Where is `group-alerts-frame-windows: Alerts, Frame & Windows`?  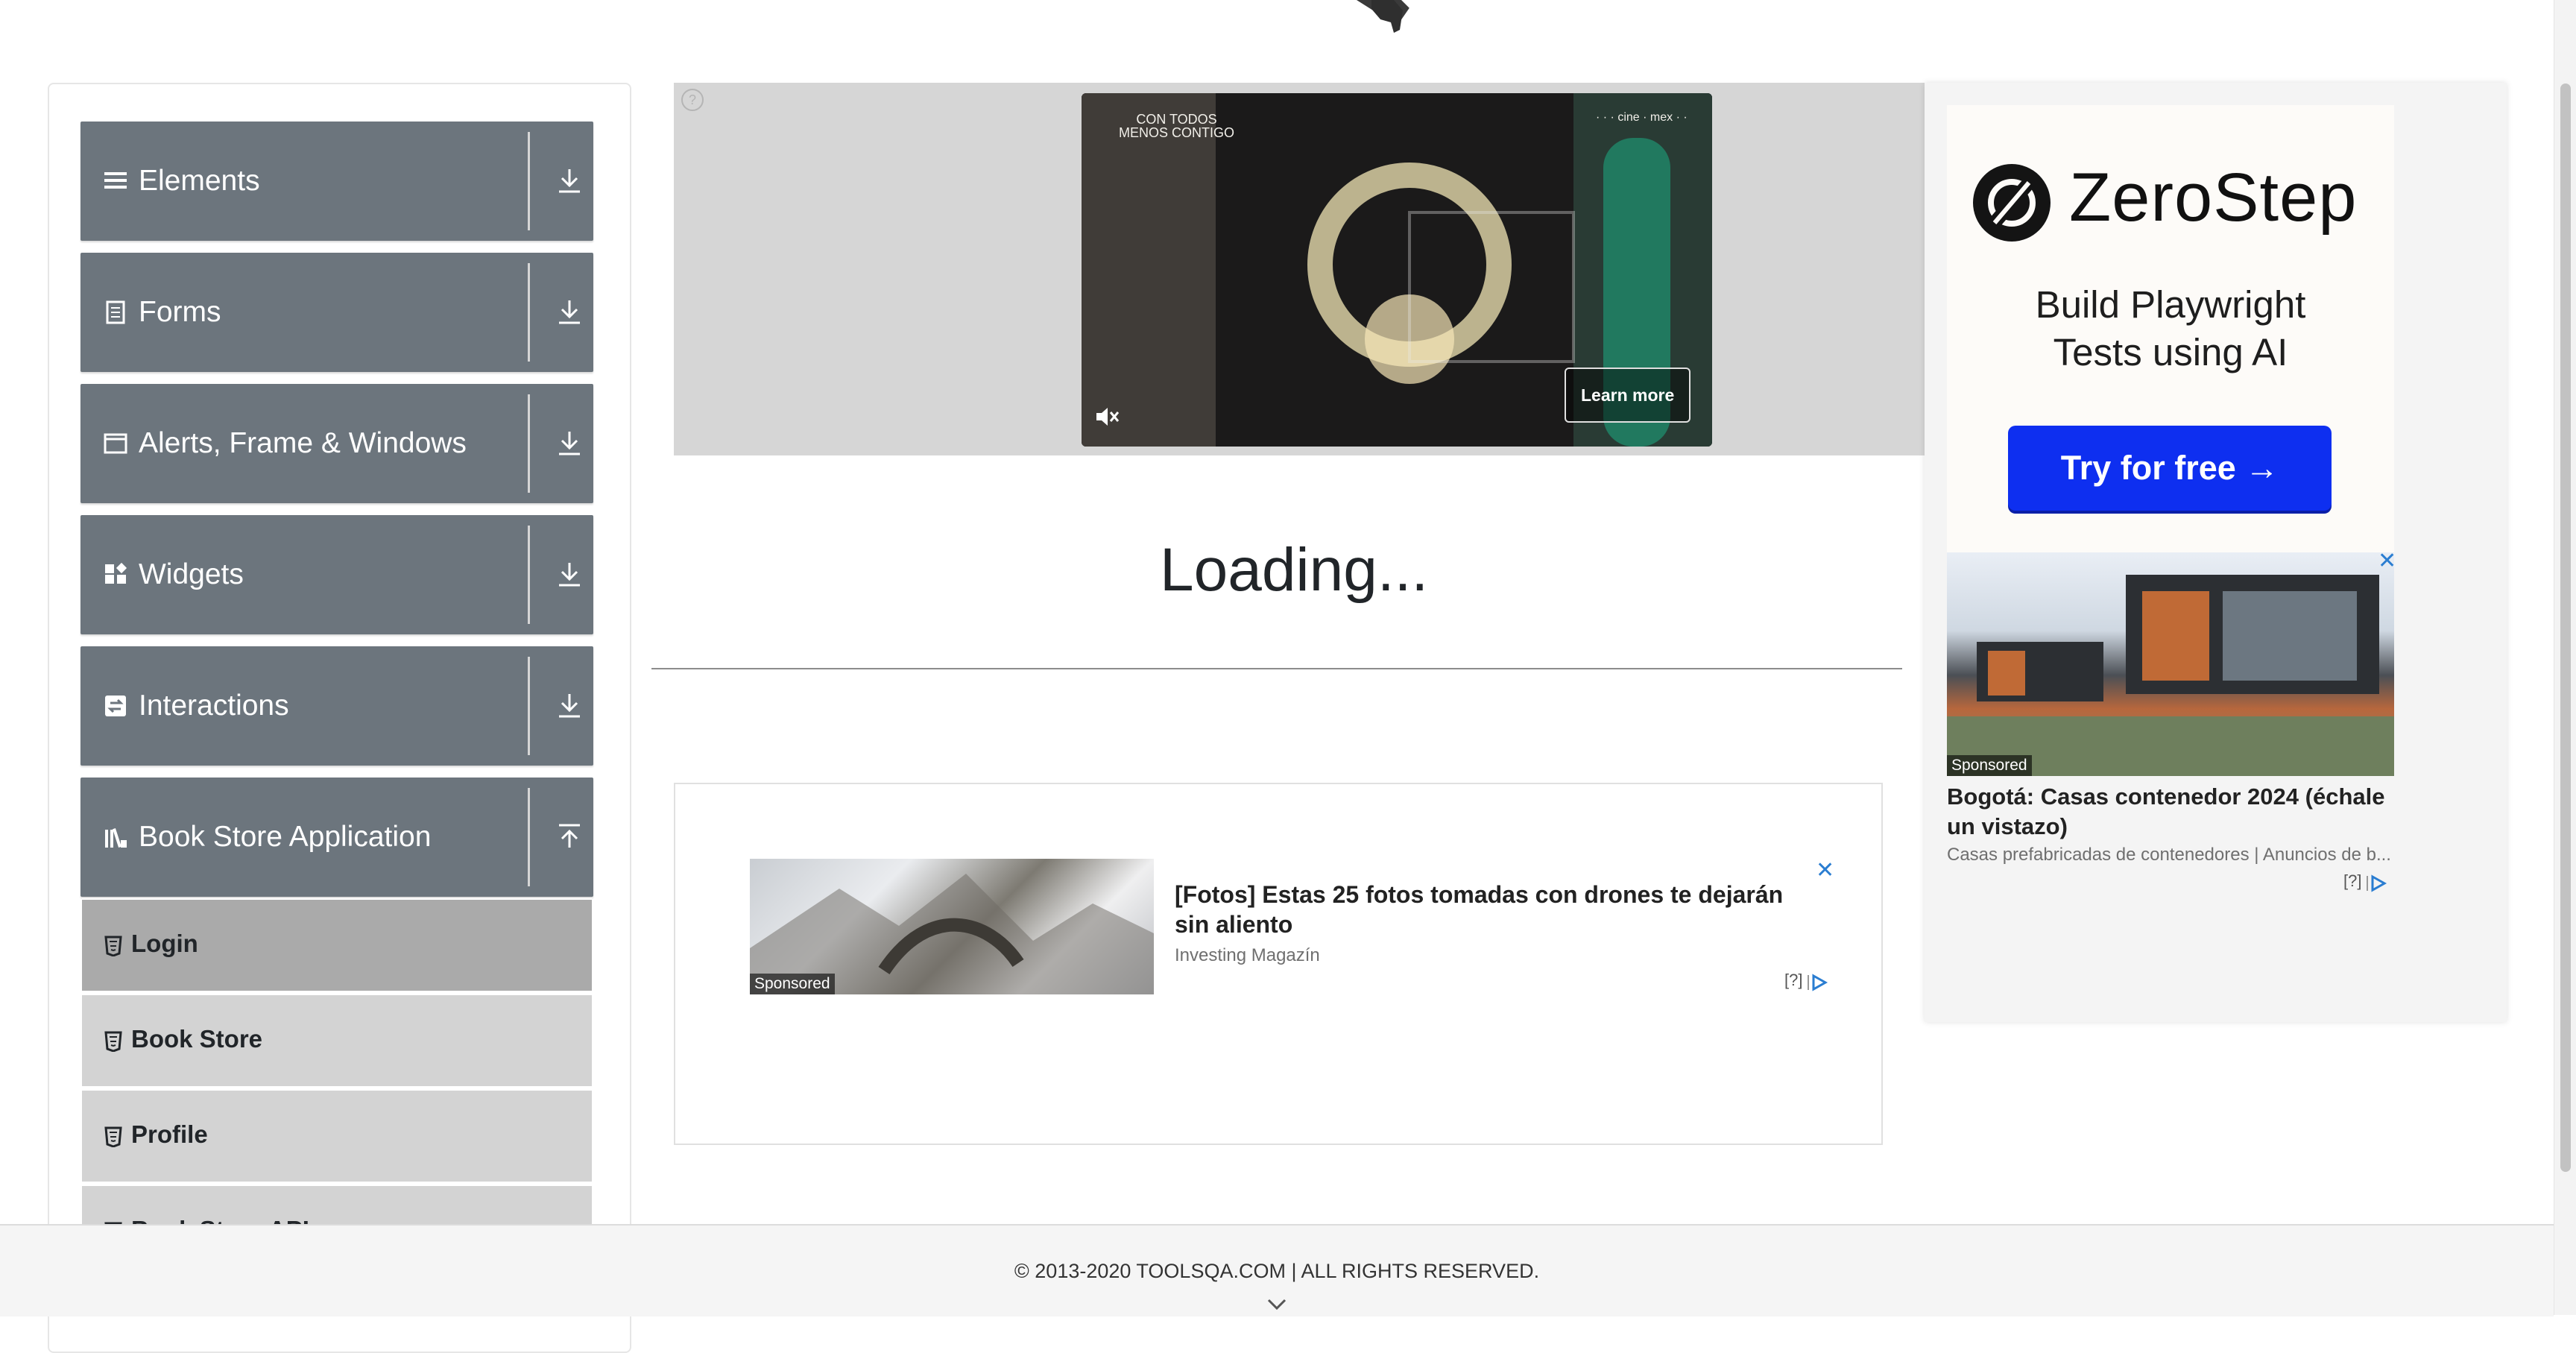 group-alerts-frame-windows: Alerts, Frame & Windows is located at coordinates (336, 444).